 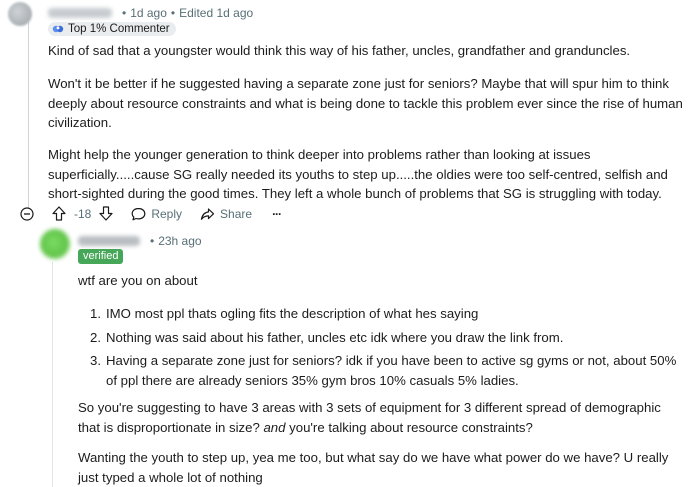 What do you see at coordinates (179, 241) in the screenshot?
I see `reply-time: 23h ago` at bounding box center [179, 241].